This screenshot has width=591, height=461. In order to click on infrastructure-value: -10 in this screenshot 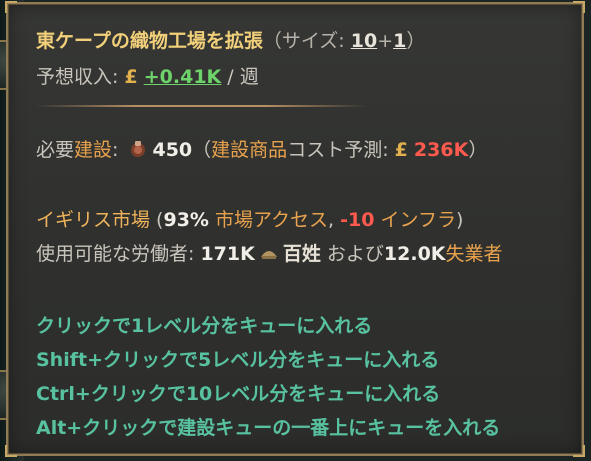, I will do `click(357, 220)`.